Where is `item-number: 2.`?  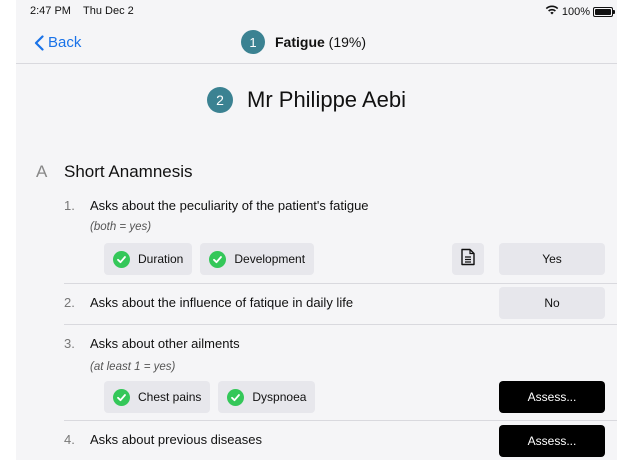 item-number: 2. is located at coordinates (69, 302).